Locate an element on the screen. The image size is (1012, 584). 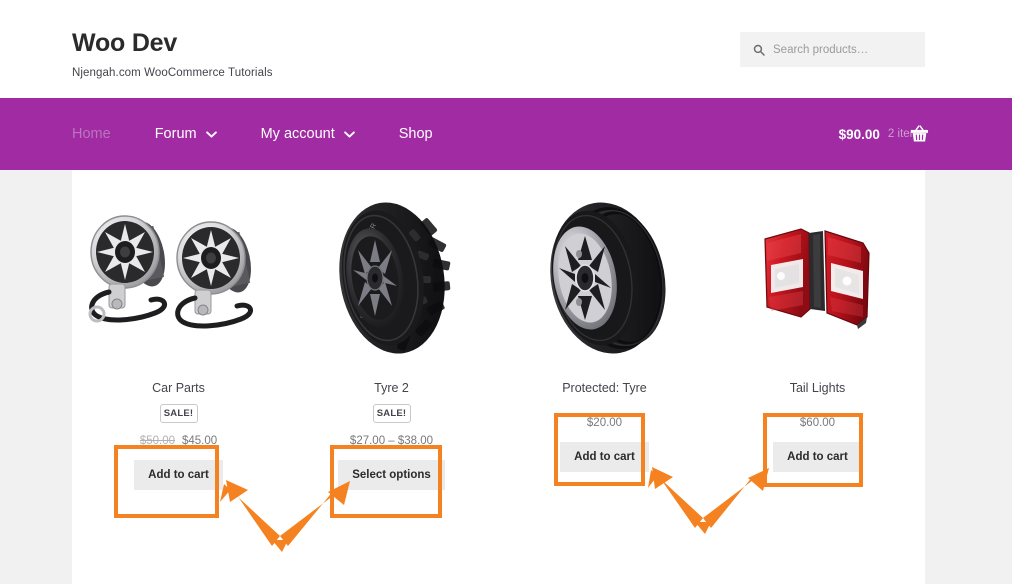
select-options-button: Select options is located at coordinates (391, 475).